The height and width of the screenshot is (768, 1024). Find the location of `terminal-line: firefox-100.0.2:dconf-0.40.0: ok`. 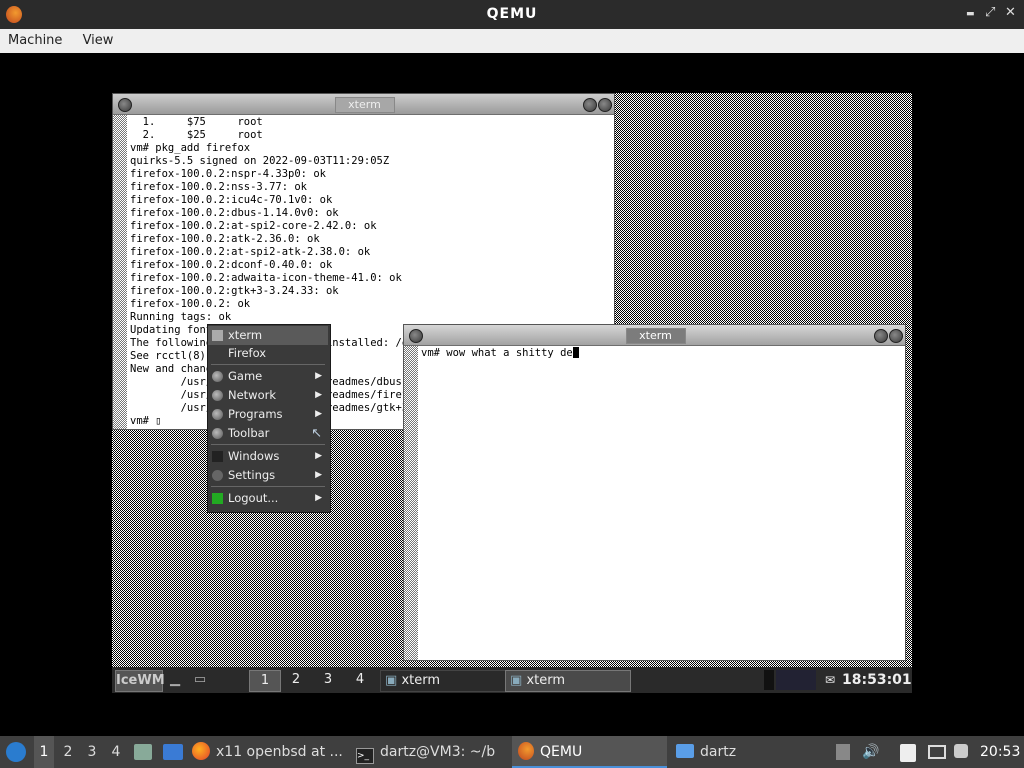

terminal-line: firefox-100.0.2:dconf-0.40.0: ok is located at coordinates (231, 265).